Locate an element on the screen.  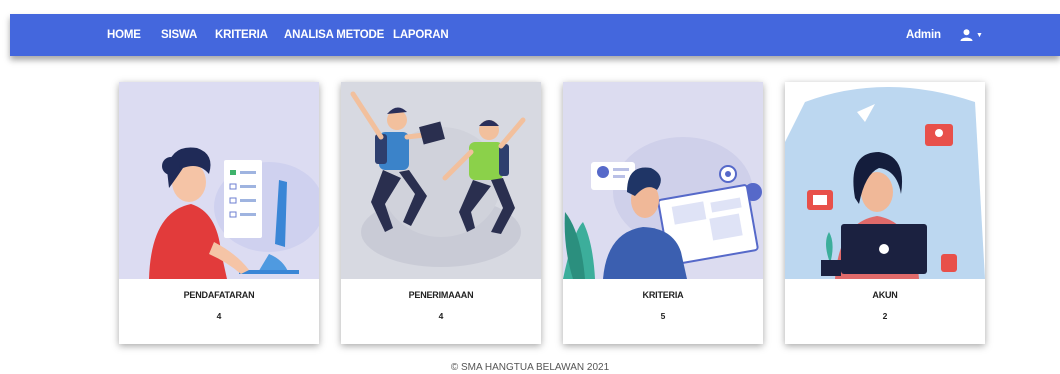
card-title: PENDAFATARAN is located at coordinates (219, 295).